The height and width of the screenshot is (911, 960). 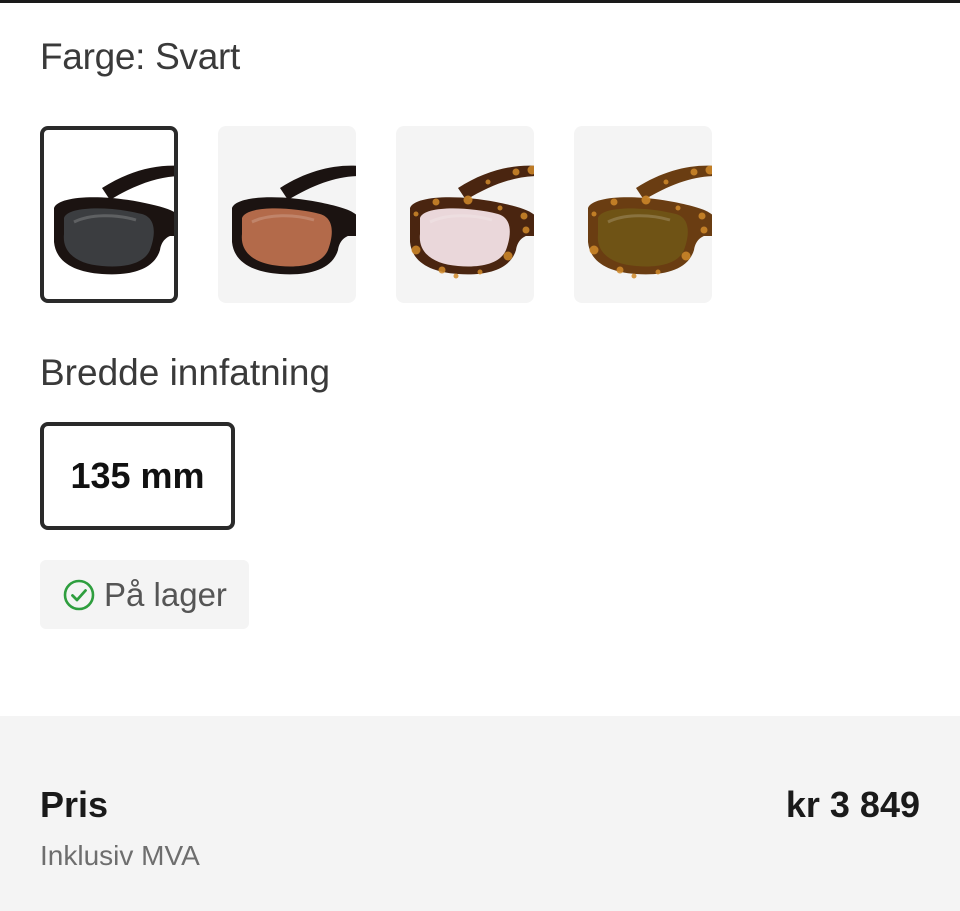 I want to click on frame-width-label: Bredde innfatning, so click(x=185, y=372).